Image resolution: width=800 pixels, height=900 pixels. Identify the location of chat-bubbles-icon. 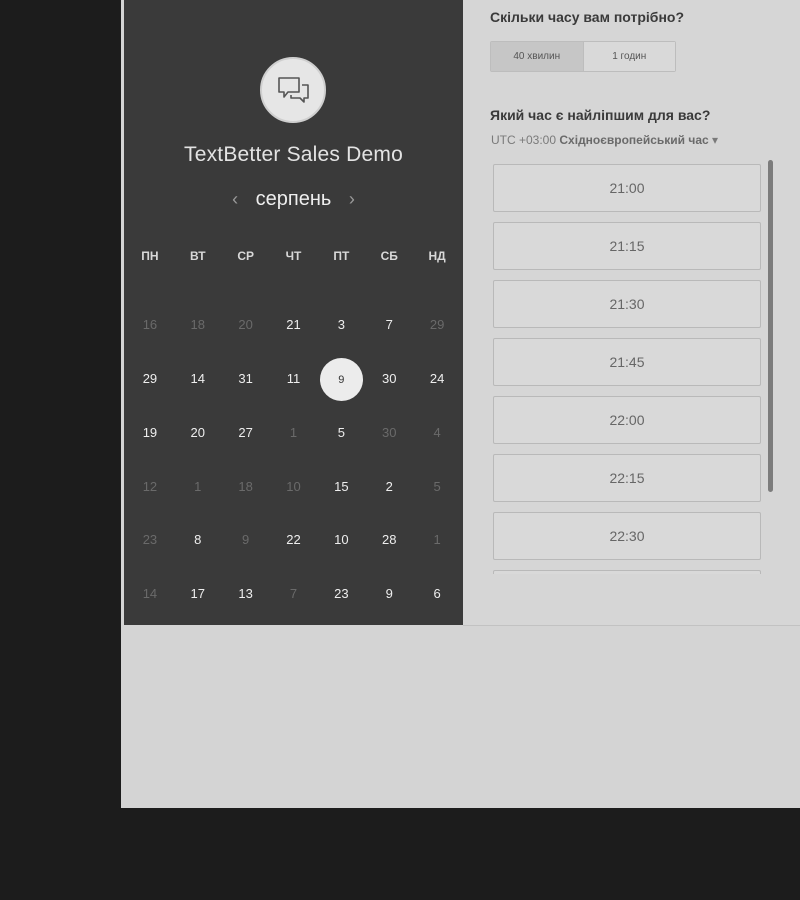
(293, 90).